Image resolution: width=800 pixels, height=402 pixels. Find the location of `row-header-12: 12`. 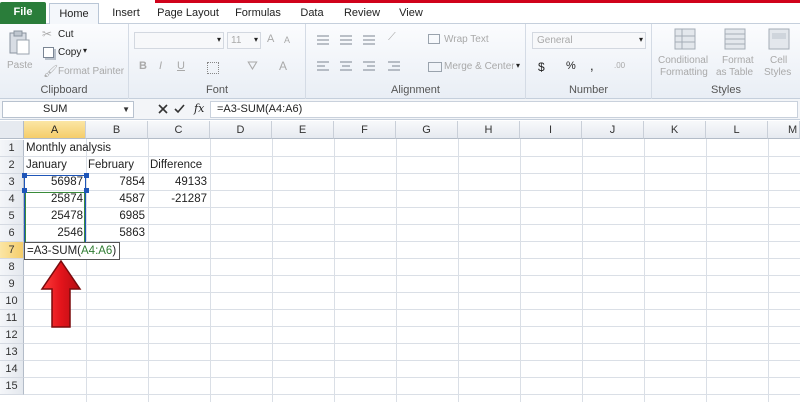

row-header-12: 12 is located at coordinates (12, 335).